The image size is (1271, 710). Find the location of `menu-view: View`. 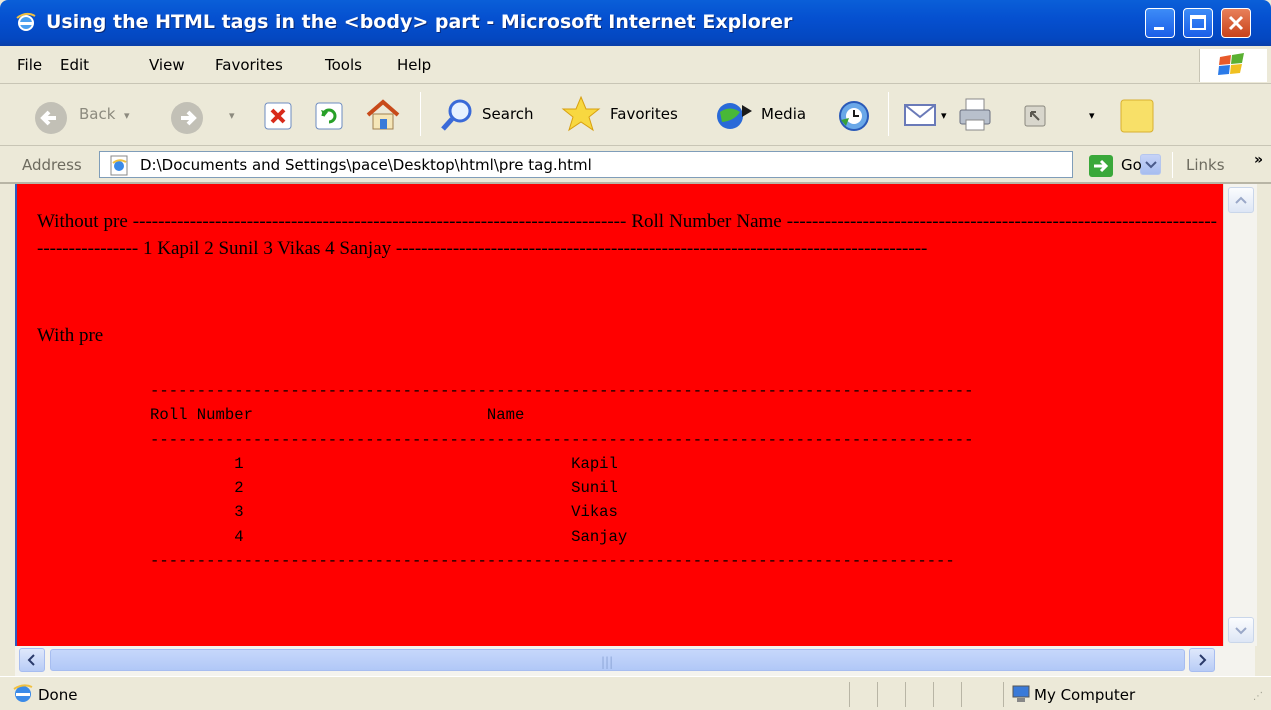

menu-view: View is located at coordinates (167, 65).